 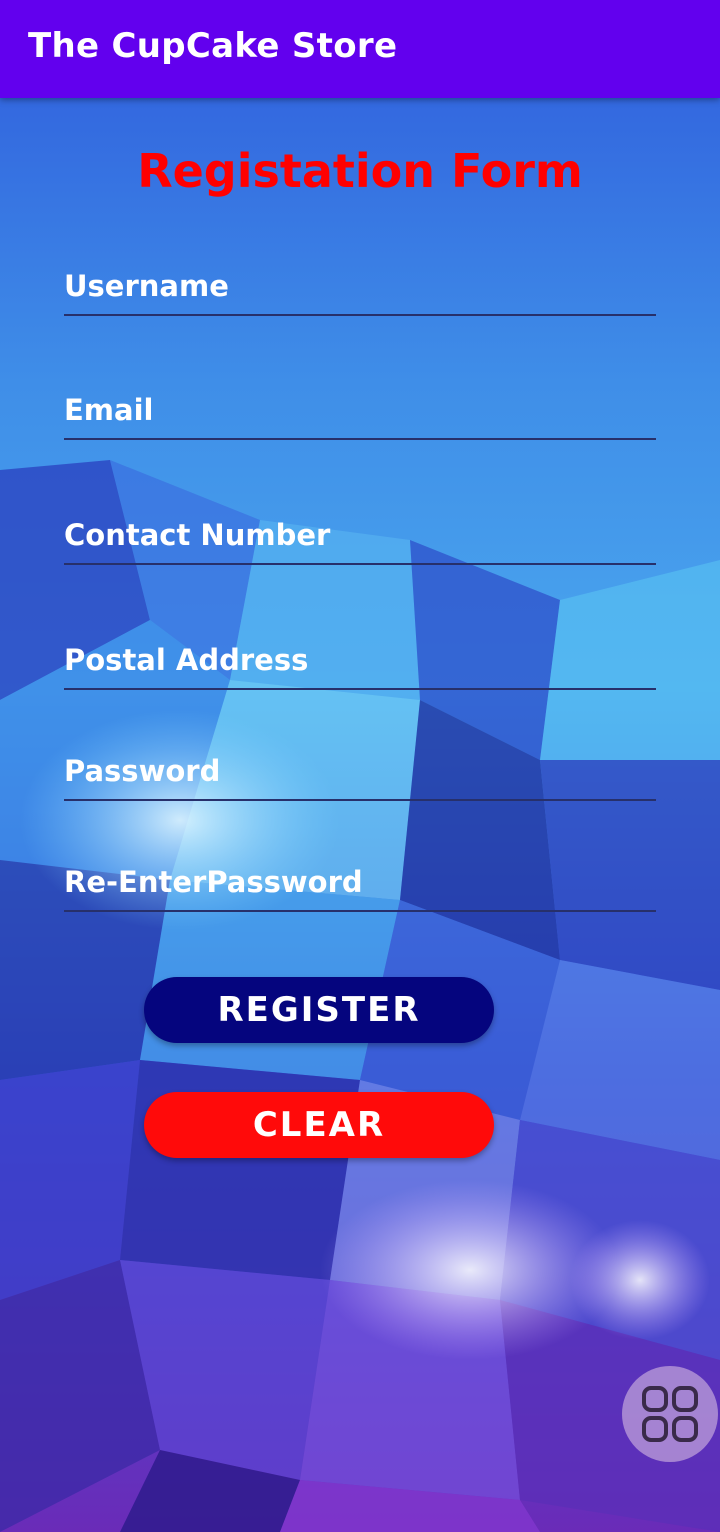 I want to click on postal-address-input, so click(x=360, y=660).